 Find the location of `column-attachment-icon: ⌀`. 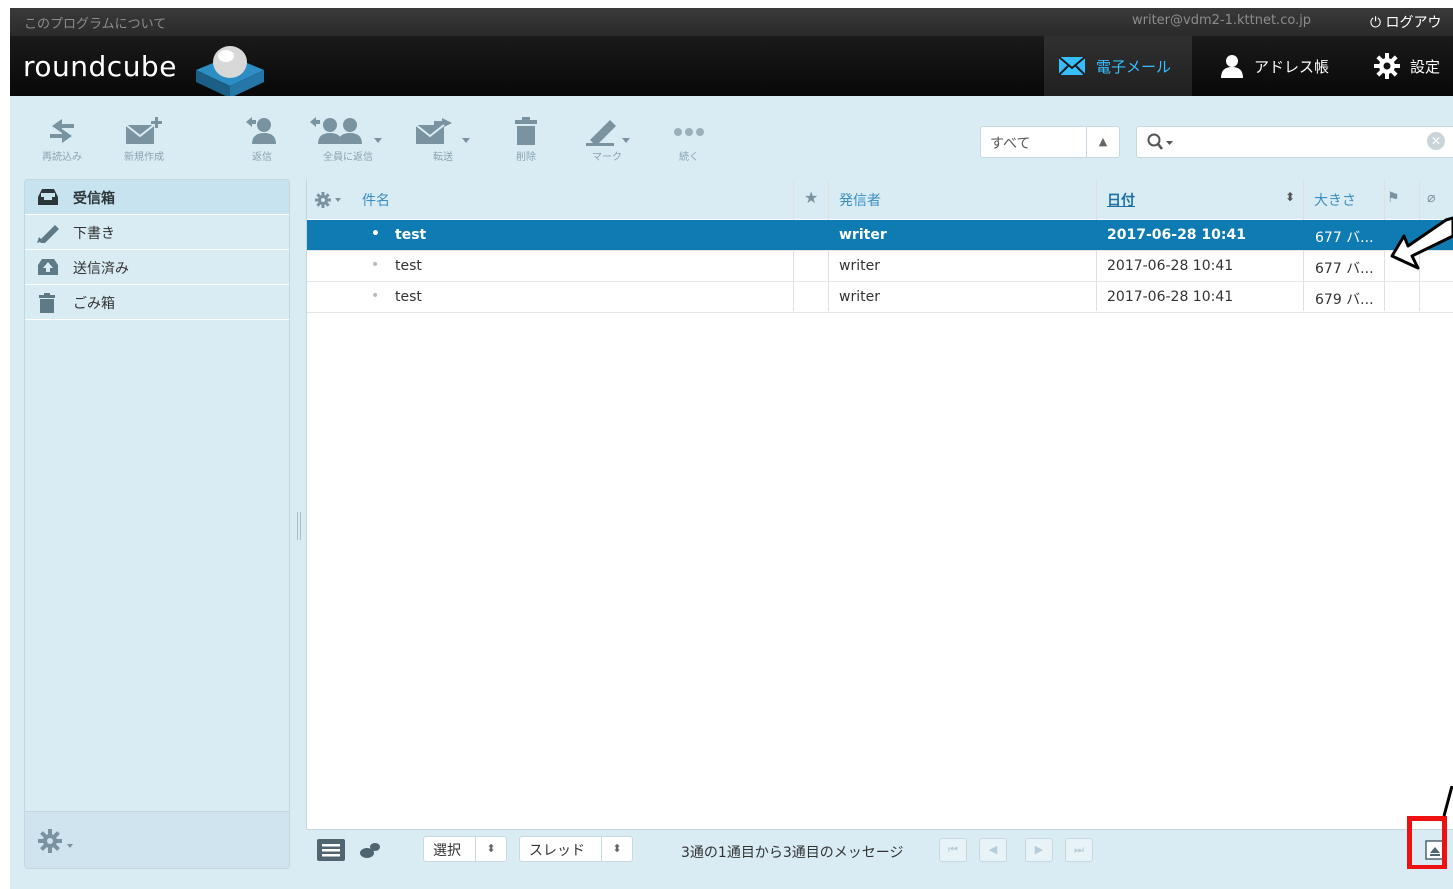

column-attachment-icon: ⌀ is located at coordinates (1431, 198).